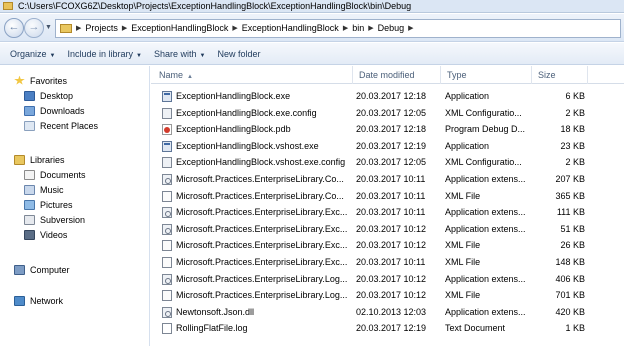 The height and width of the screenshot is (346, 624). I want to click on column-header-row: Name ▲ Date modified Type Size, so click(387, 75).